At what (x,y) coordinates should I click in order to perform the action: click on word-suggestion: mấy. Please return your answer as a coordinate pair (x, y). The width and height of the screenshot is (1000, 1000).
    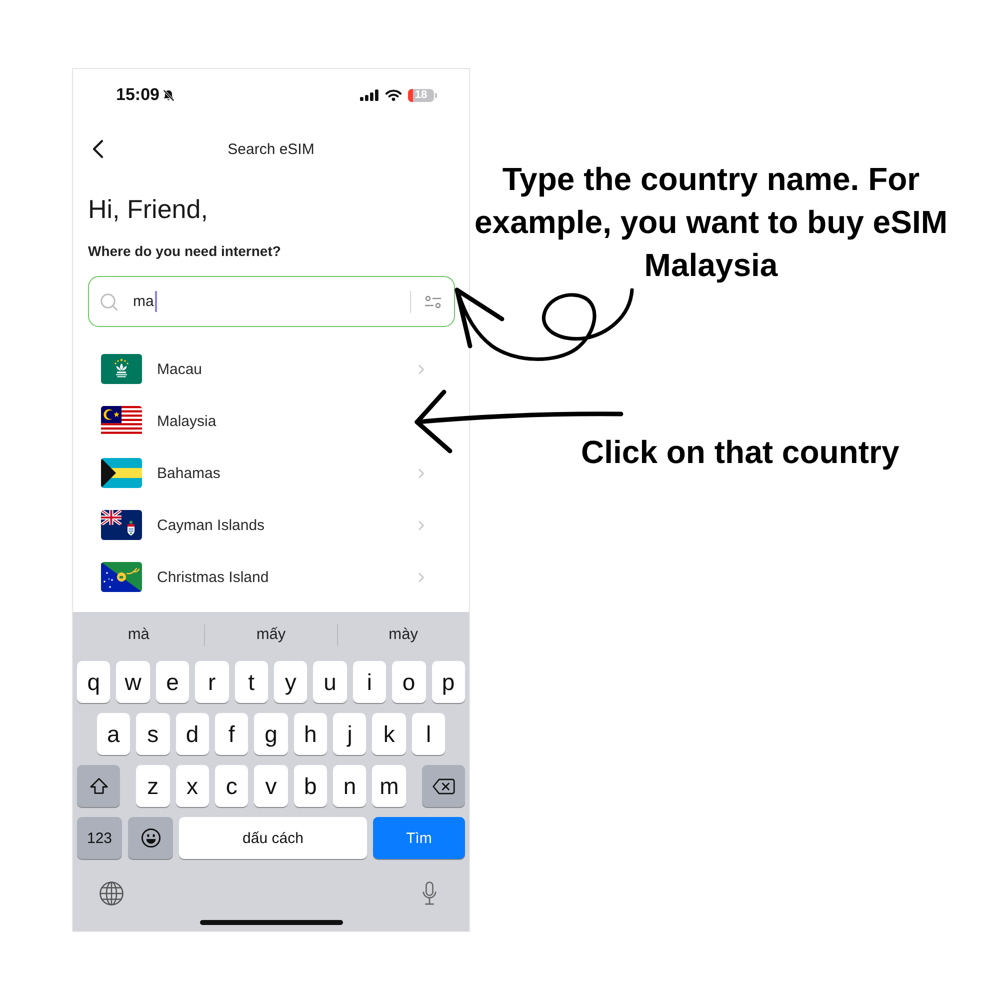
    Looking at the image, I should click on (271, 635).